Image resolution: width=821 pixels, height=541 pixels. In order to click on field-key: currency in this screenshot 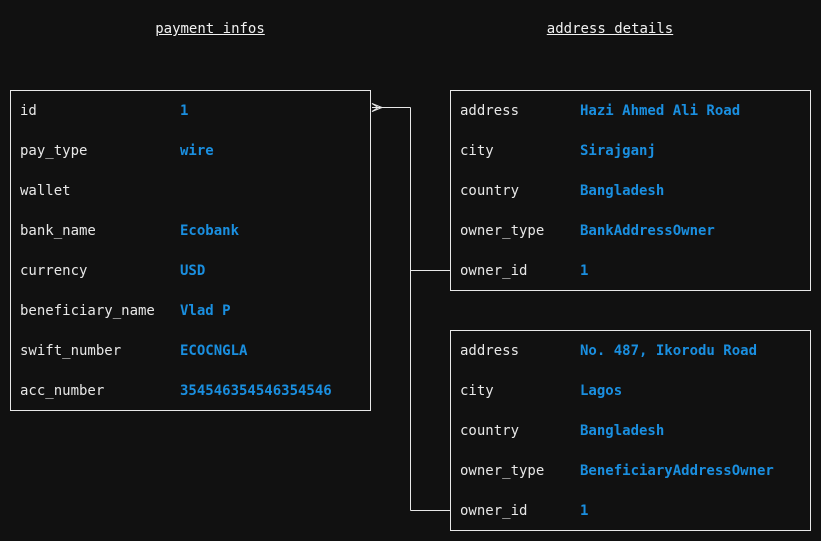, I will do `click(54, 271)`.